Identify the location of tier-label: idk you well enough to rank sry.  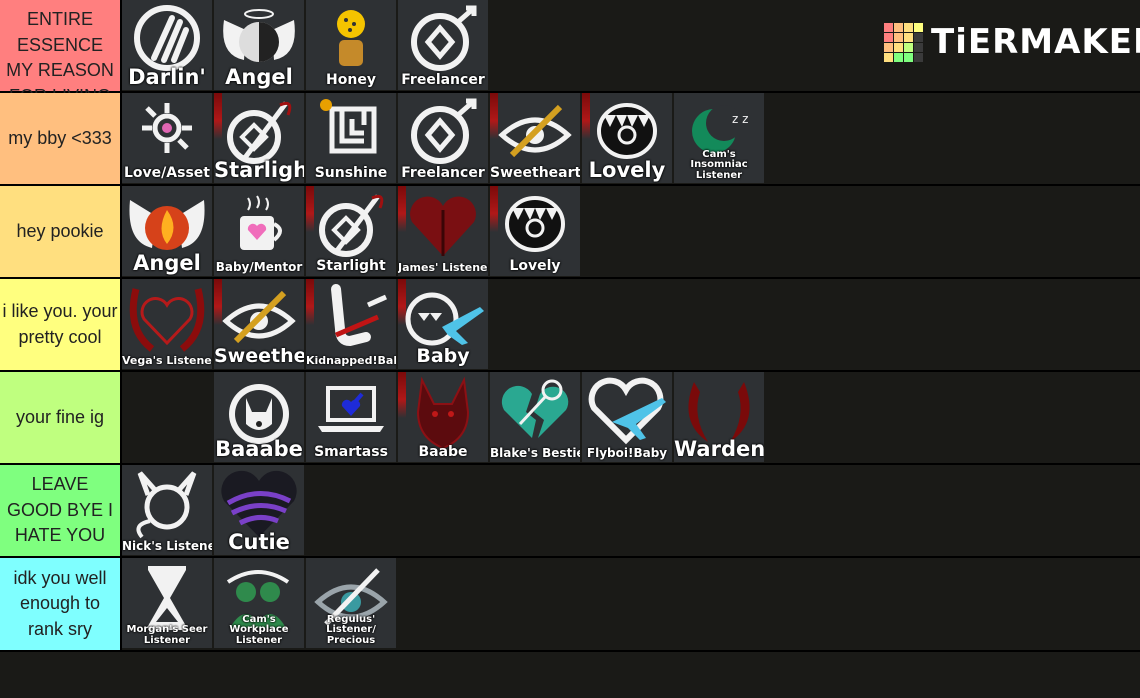
(61, 604).